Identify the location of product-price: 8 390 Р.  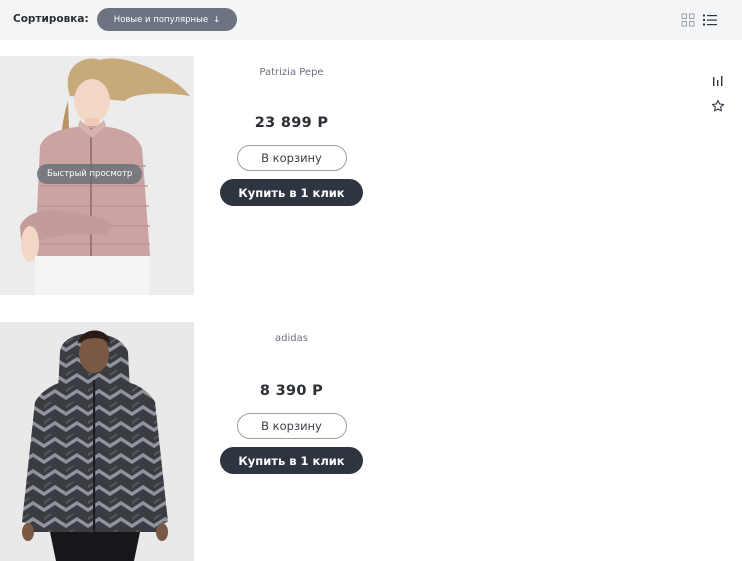
(291, 391).